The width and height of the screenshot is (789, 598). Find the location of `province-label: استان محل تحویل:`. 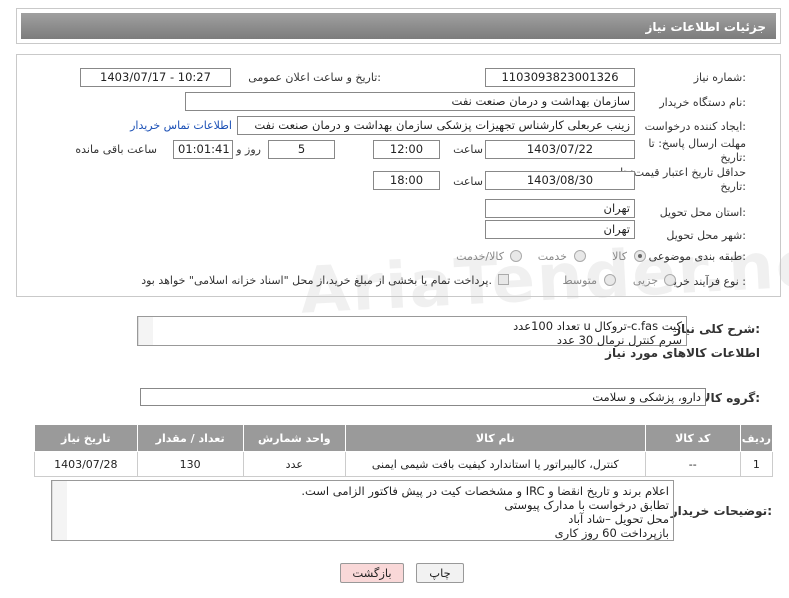

province-label: استان محل تحویل: is located at coordinates (702, 212).